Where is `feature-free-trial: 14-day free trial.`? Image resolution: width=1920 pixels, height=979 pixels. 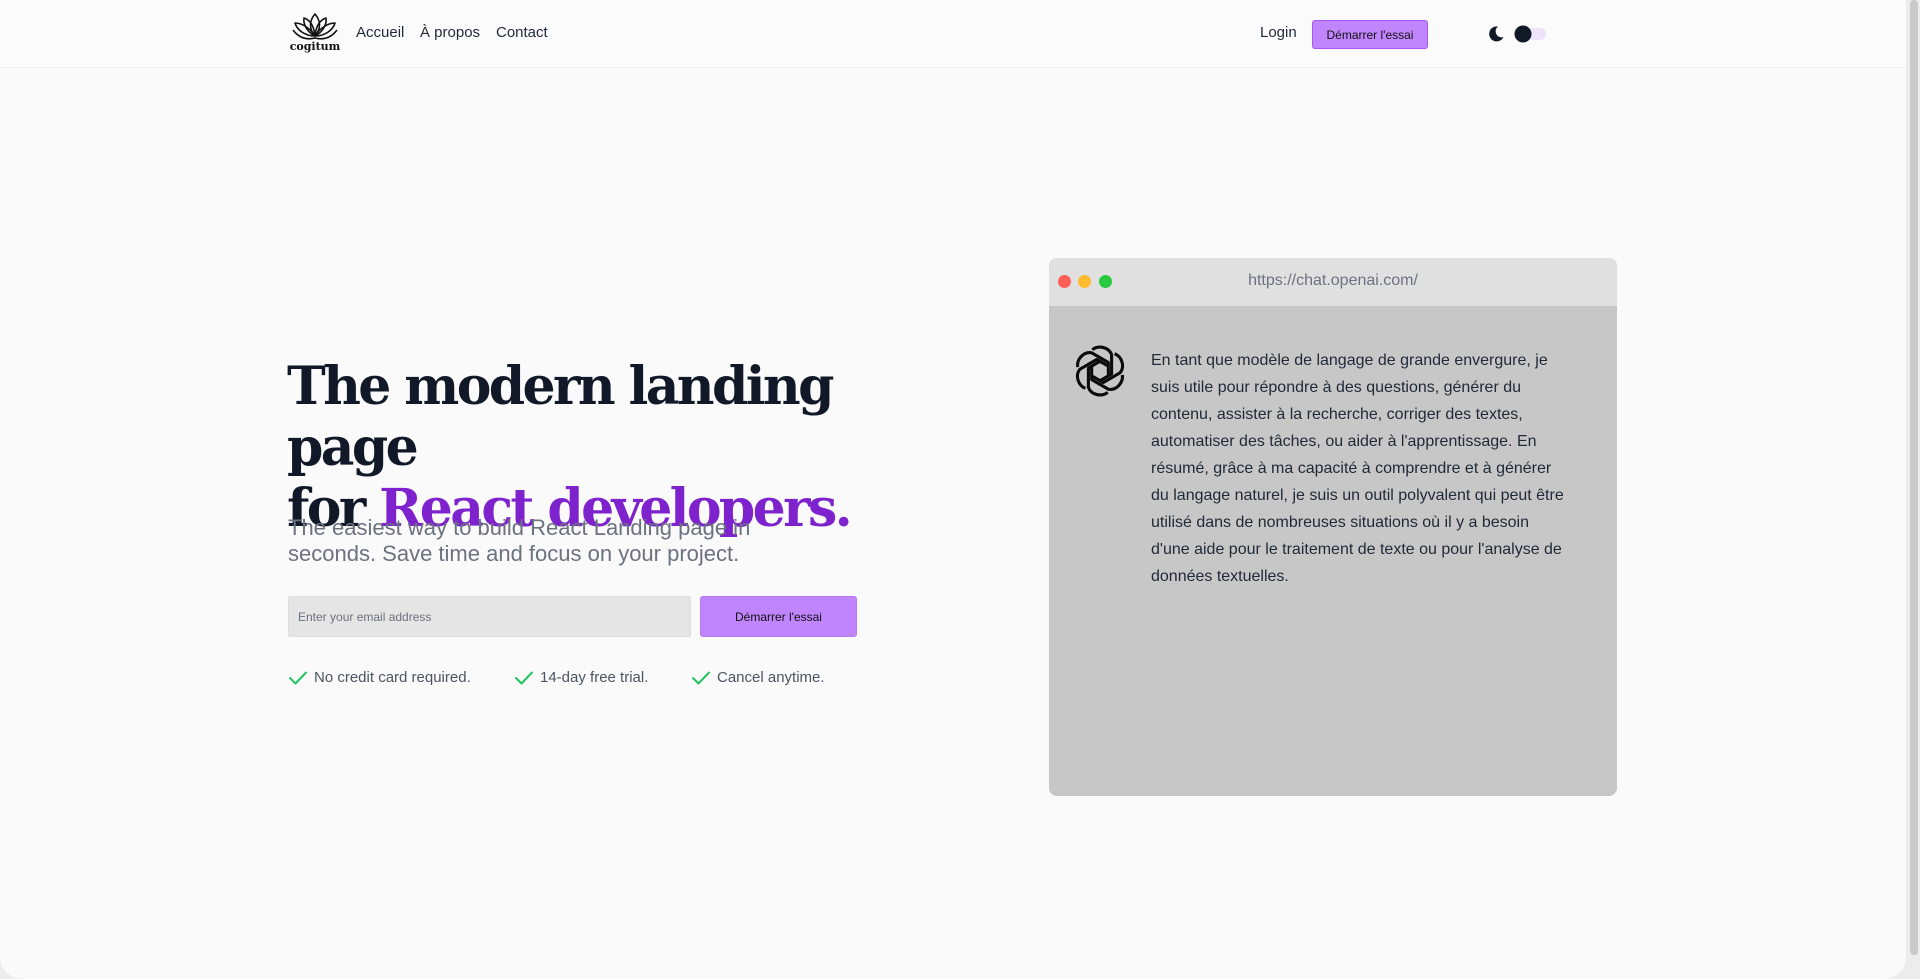
feature-free-trial: 14-day free trial. is located at coordinates (581, 677).